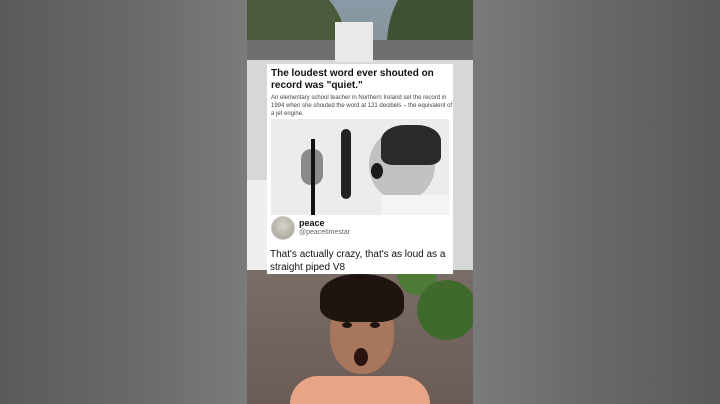 The height and width of the screenshot is (404, 720). I want to click on person-shirt, so click(360, 390).